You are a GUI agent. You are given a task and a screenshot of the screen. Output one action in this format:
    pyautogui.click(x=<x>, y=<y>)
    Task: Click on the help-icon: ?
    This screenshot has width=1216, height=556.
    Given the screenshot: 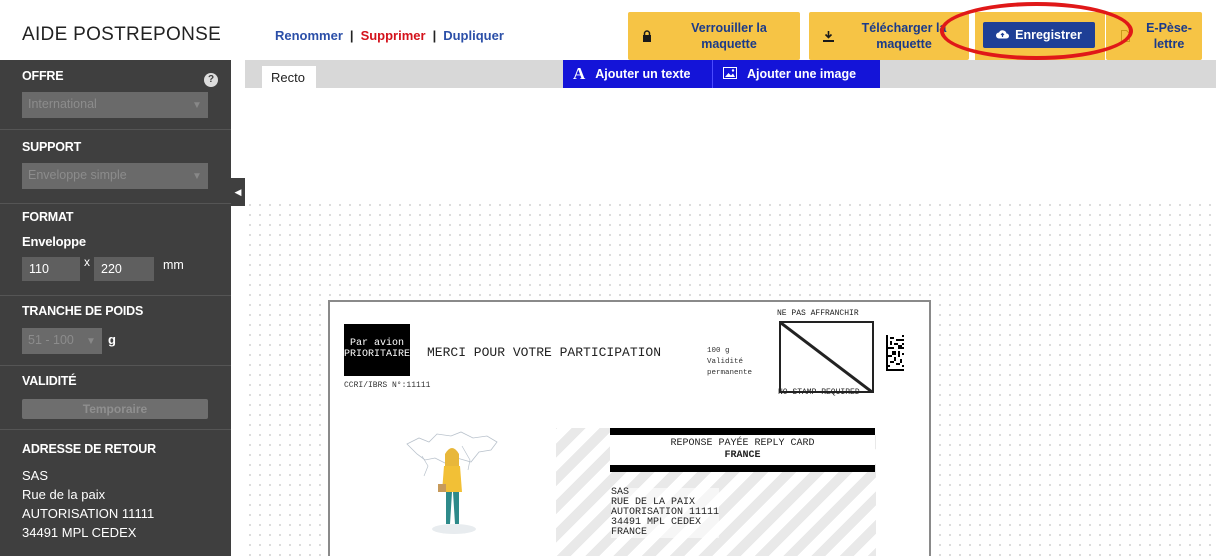 What is the action you would take?
    pyautogui.click(x=211, y=80)
    